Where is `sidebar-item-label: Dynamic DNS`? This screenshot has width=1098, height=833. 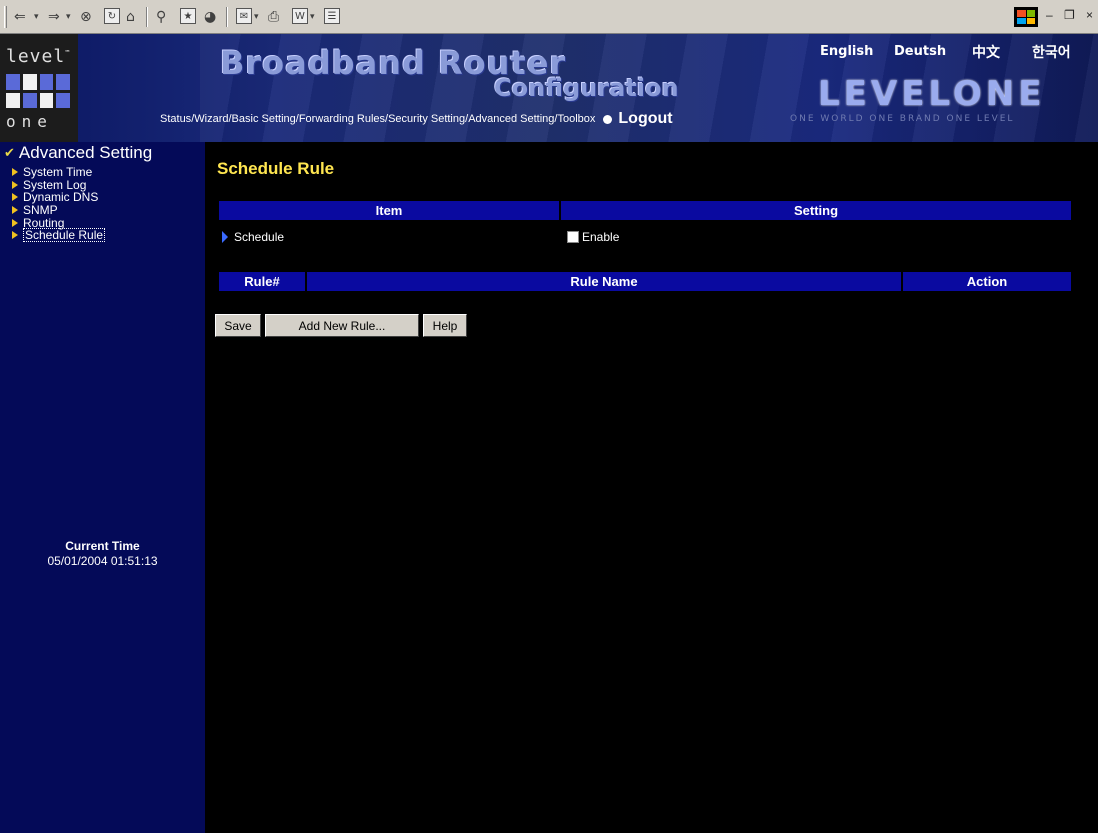 sidebar-item-label: Dynamic DNS is located at coordinates (61, 197).